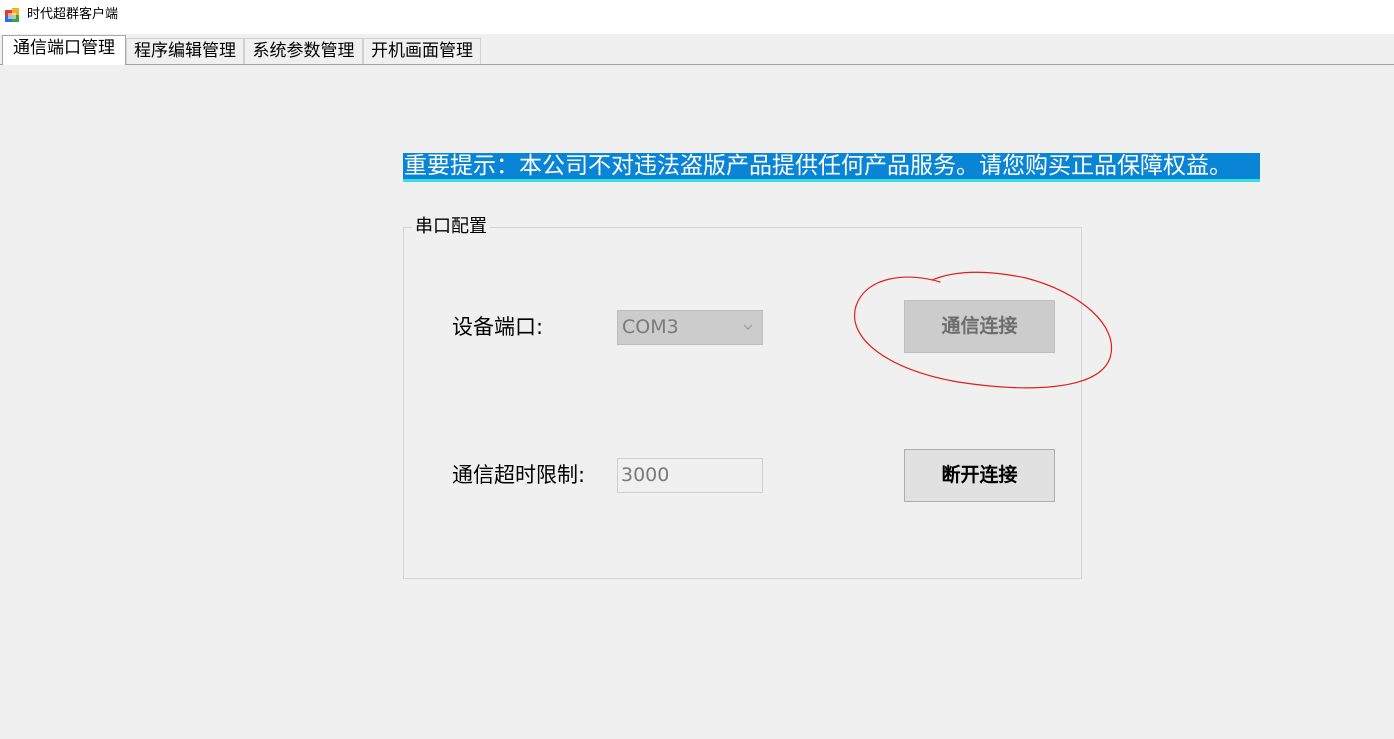 Image resolution: width=1394 pixels, height=739 pixels. Describe the element at coordinates (451, 227) in the screenshot. I see `serial-config-group-title: 串口配置` at that location.